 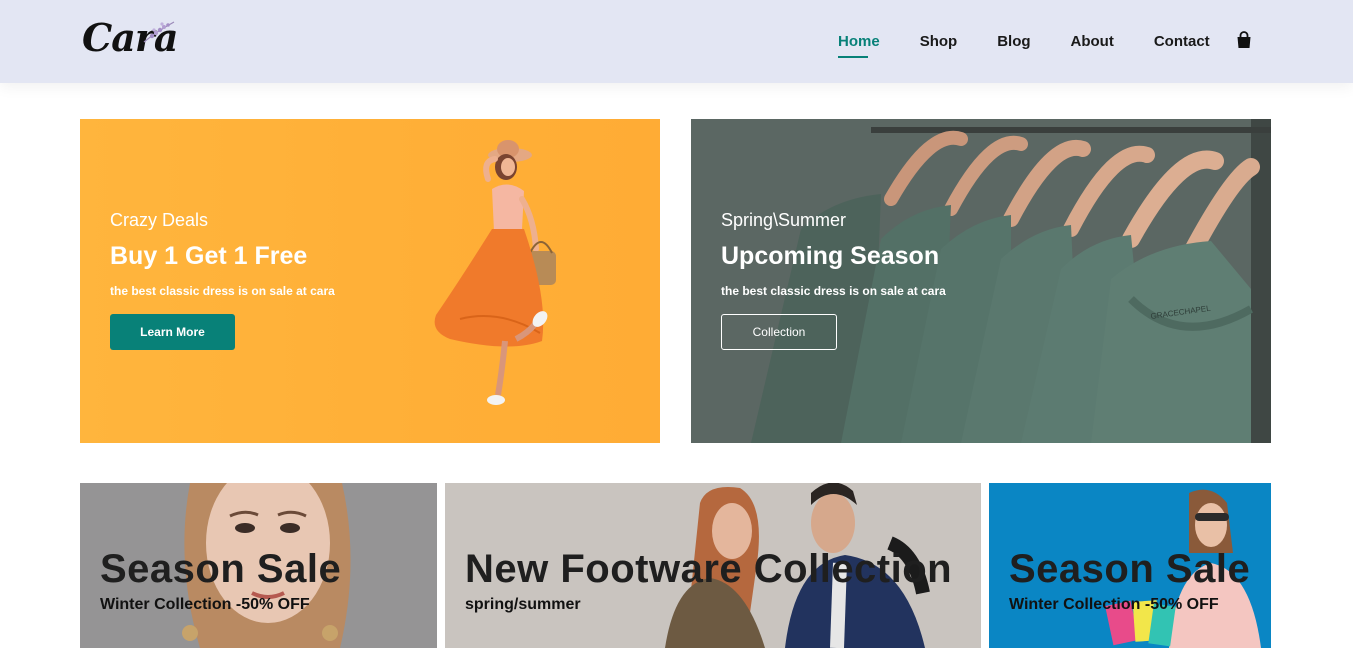 I want to click on season-sale-banner: Season Sale Winter Collection -50% OFF, so click(x=258, y=565).